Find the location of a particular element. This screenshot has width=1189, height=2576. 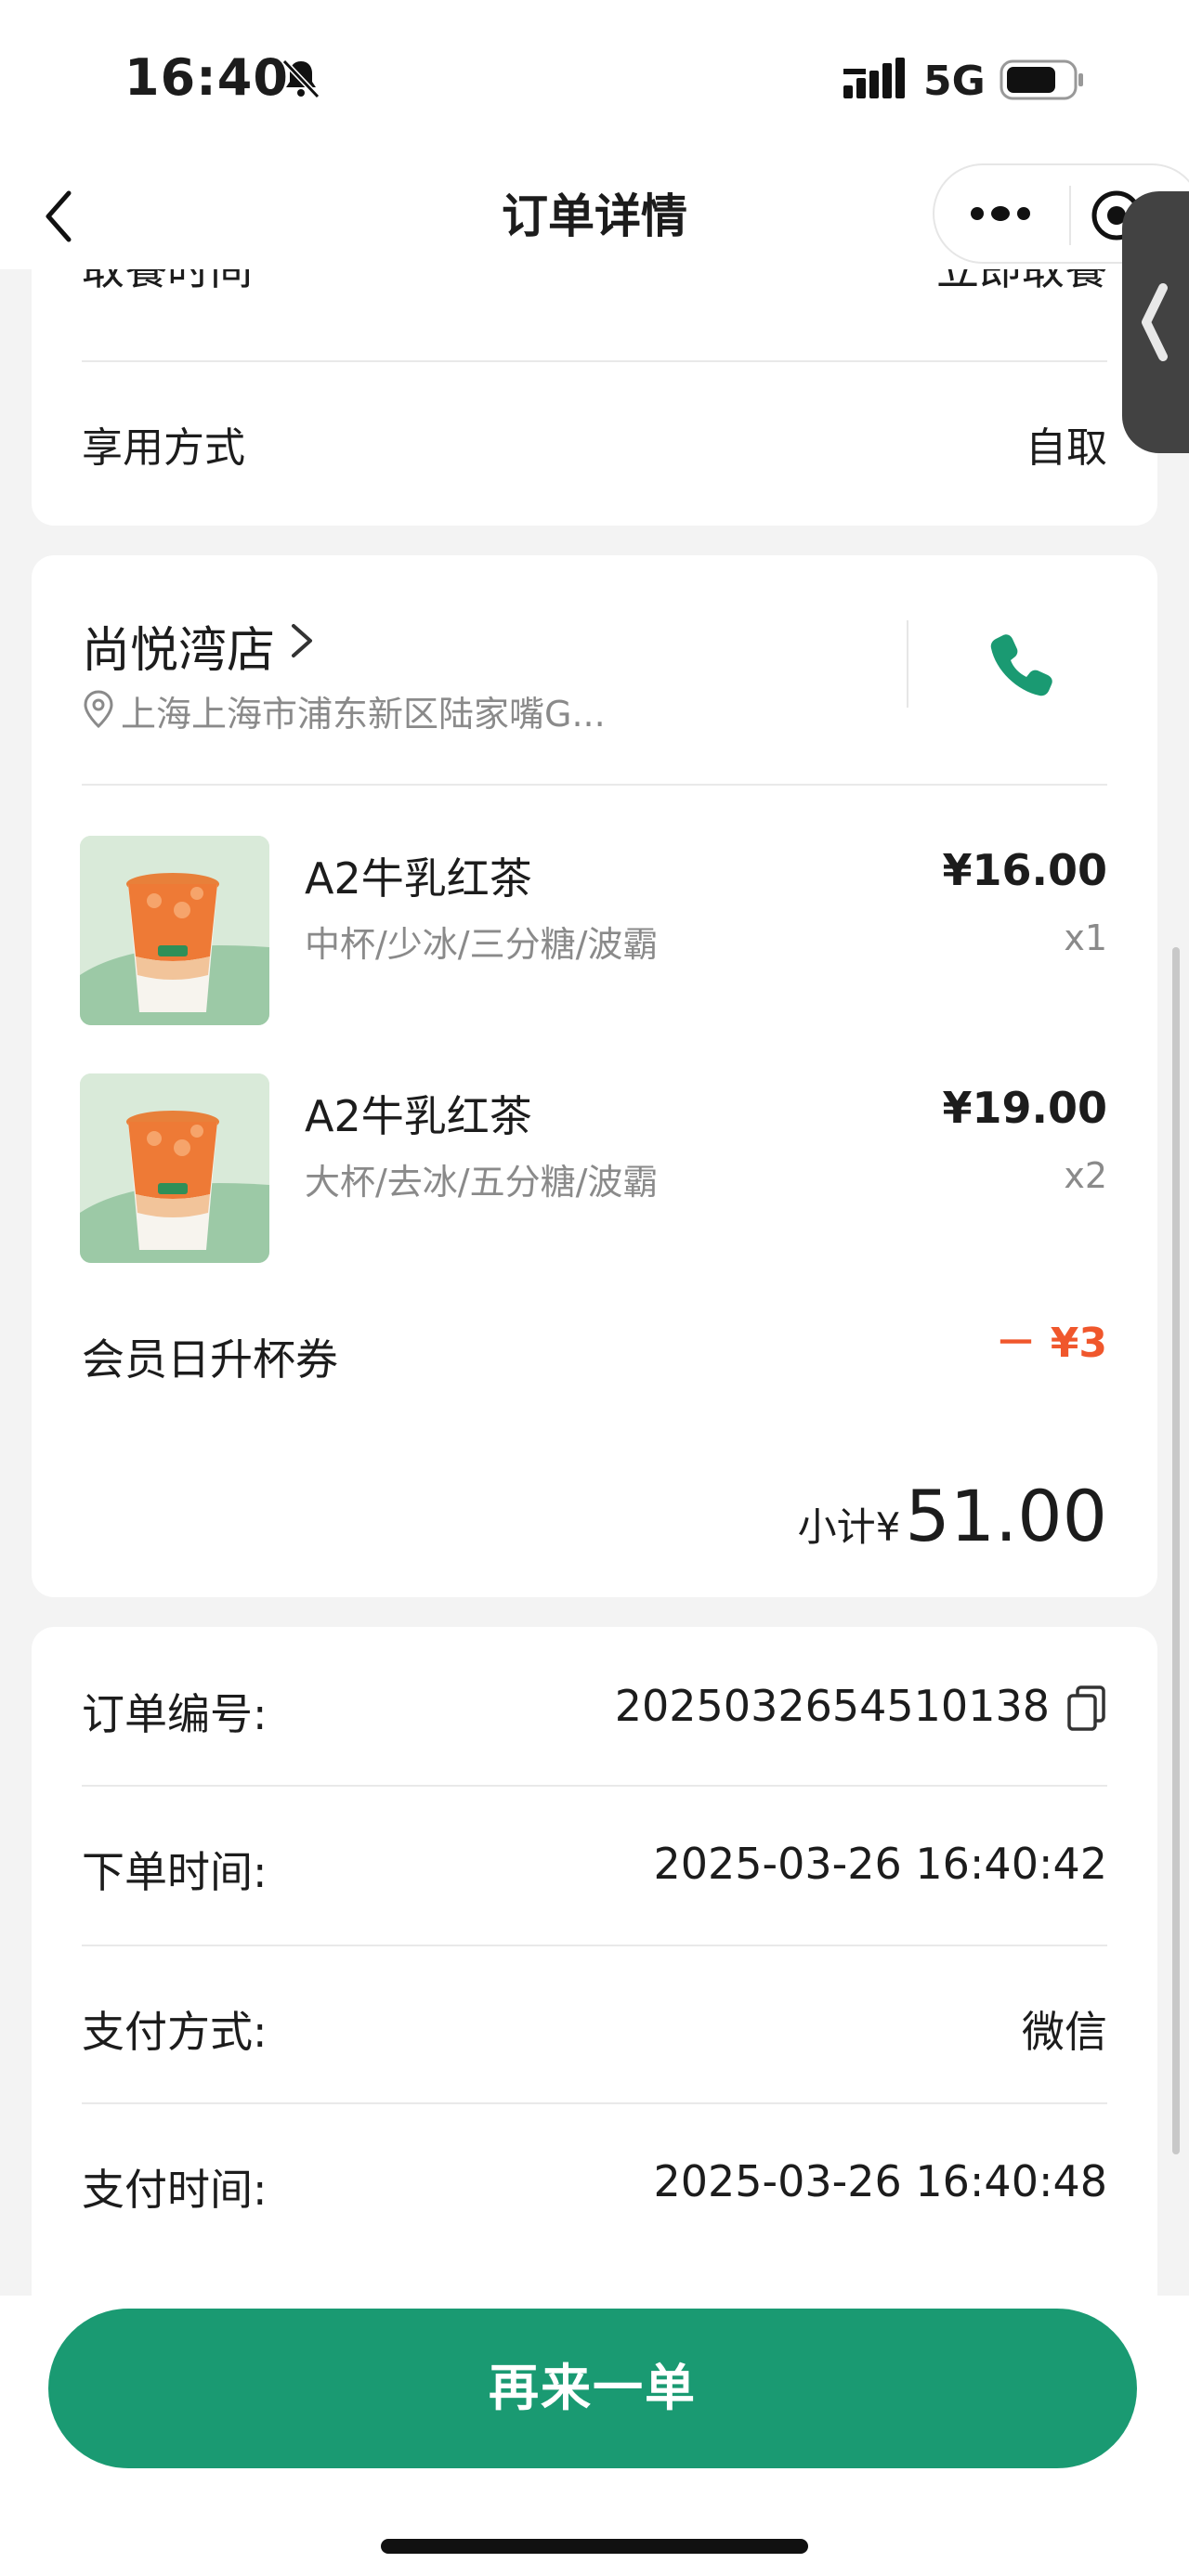

payment-time-value: 2025-03-26 16:40:48 is located at coordinates (880, 2181).